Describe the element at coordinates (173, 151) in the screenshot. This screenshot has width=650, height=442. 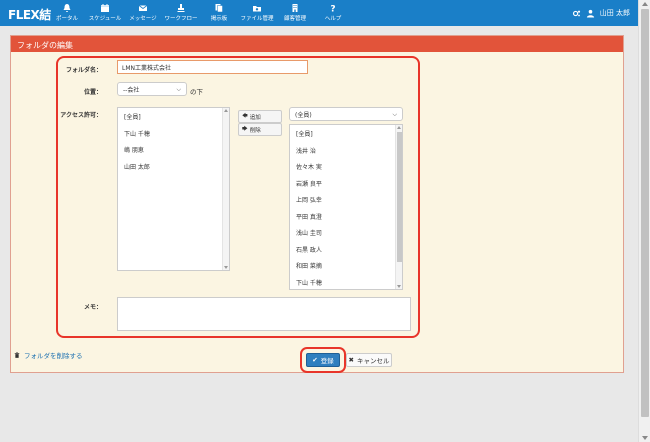
I see `list-item: 嶋 朋恵` at that location.